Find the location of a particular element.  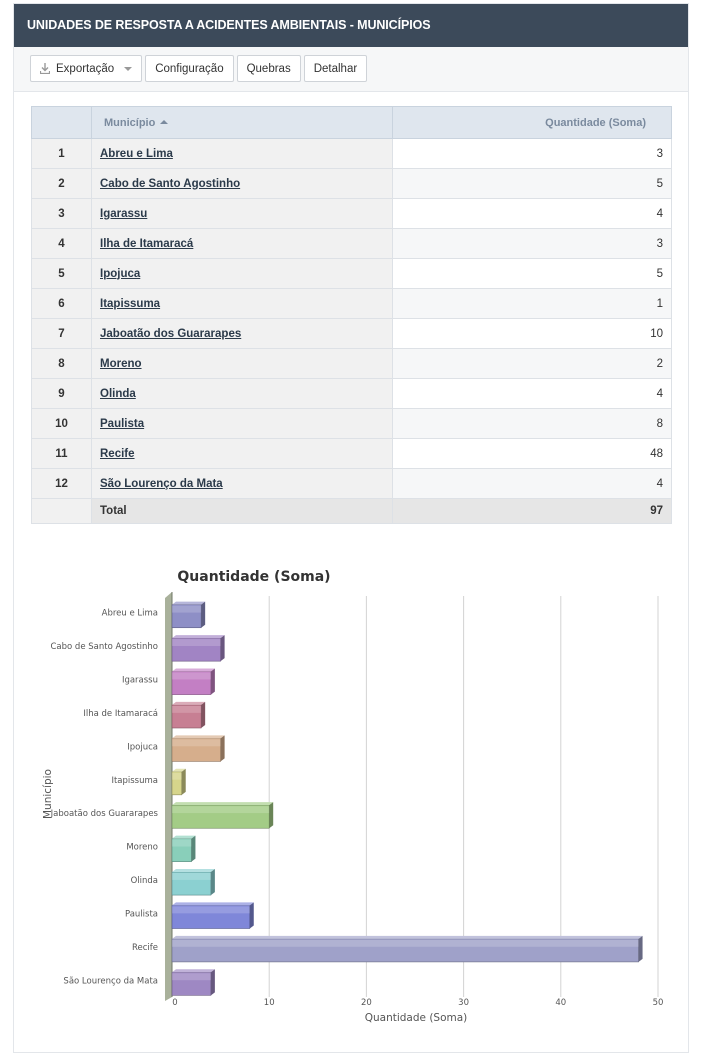

x-axis-label: Quantidade (Soma) is located at coordinates (416, 1018).